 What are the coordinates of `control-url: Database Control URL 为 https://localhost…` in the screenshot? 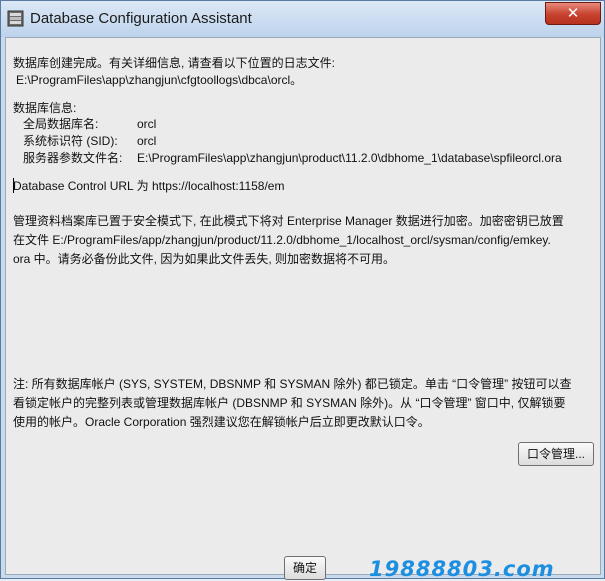 It's located at (149, 186).